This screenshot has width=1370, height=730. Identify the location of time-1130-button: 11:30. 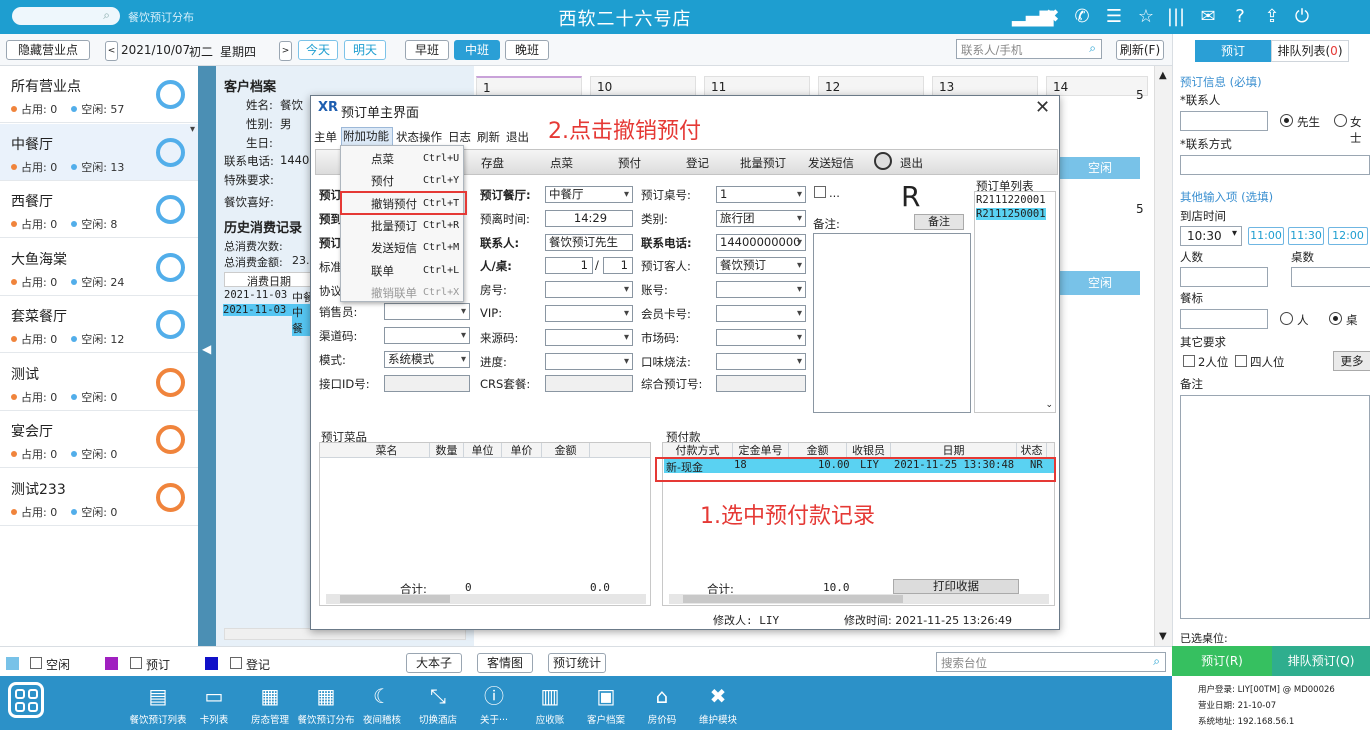
(1306, 236).